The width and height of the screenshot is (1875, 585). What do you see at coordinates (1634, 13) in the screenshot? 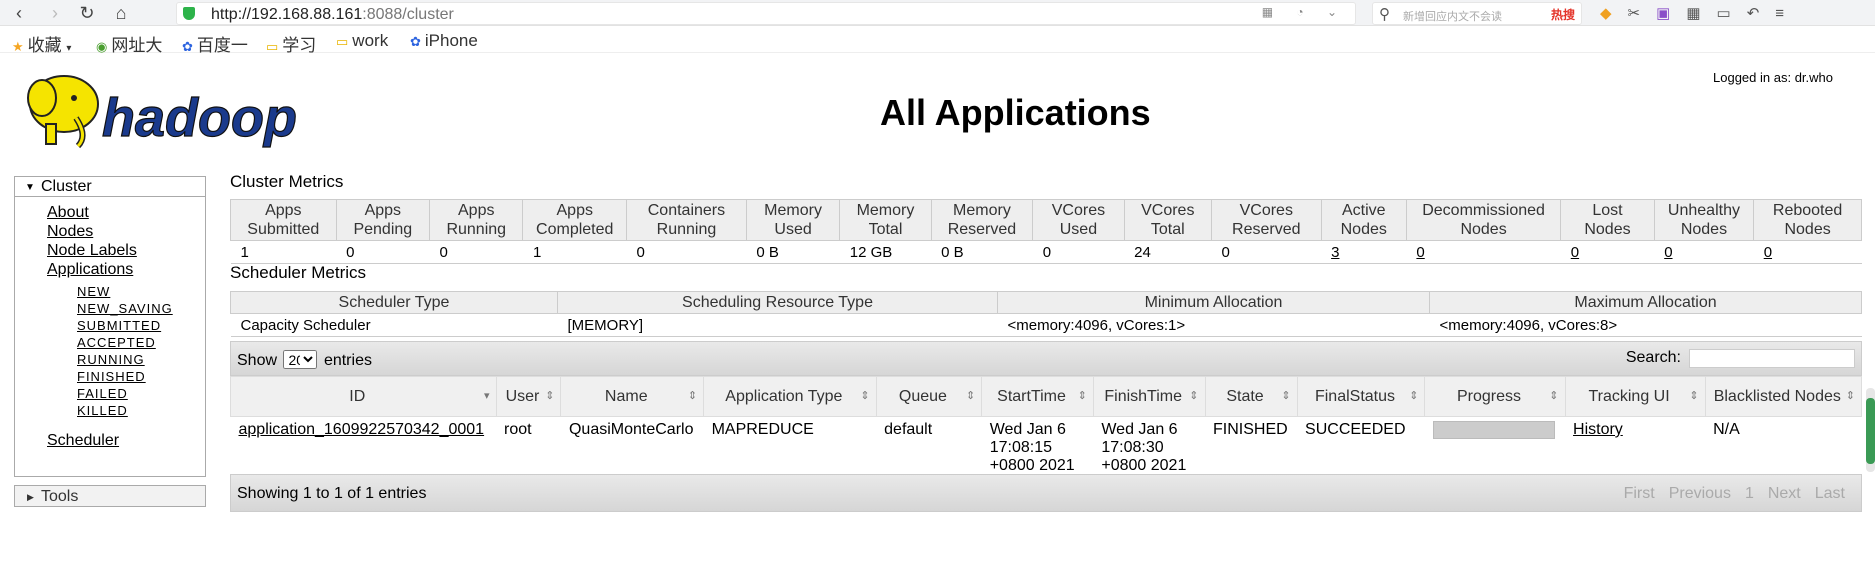
I see `cut-icon: ✂` at bounding box center [1634, 13].